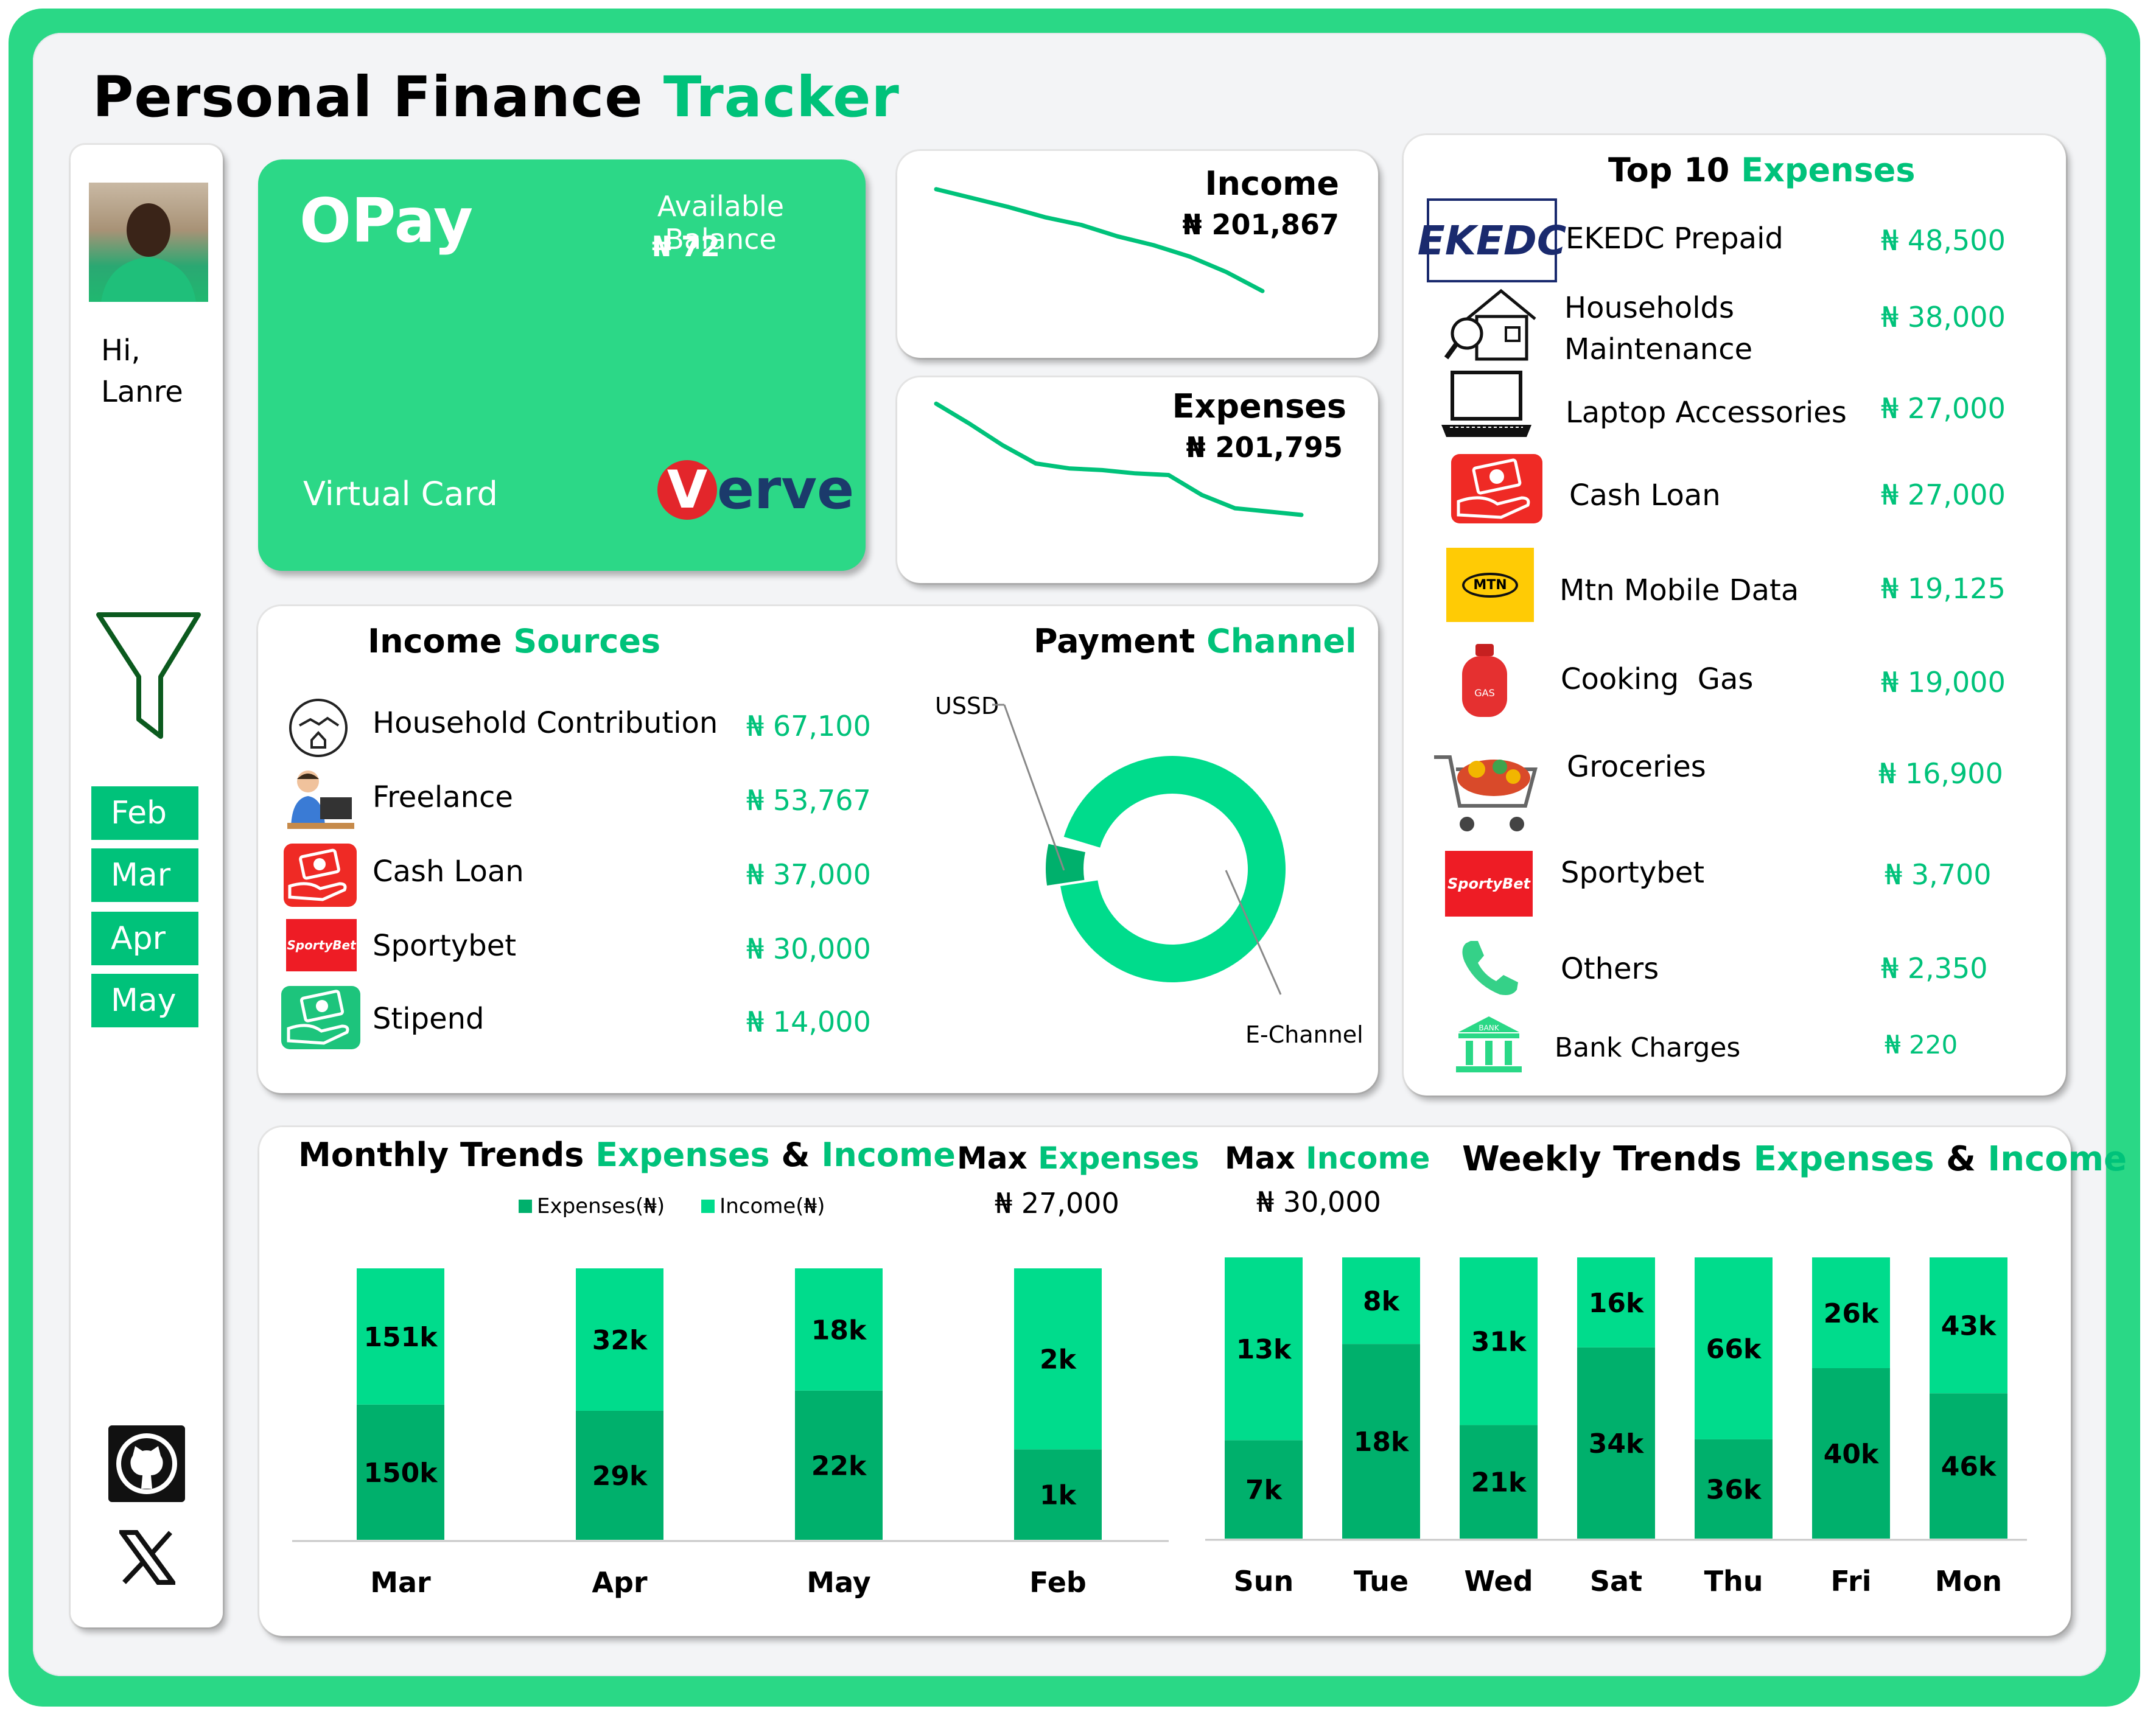 The image size is (2156, 1723). I want to click on expense-label: Mtn Mobile Data, so click(1679, 590).